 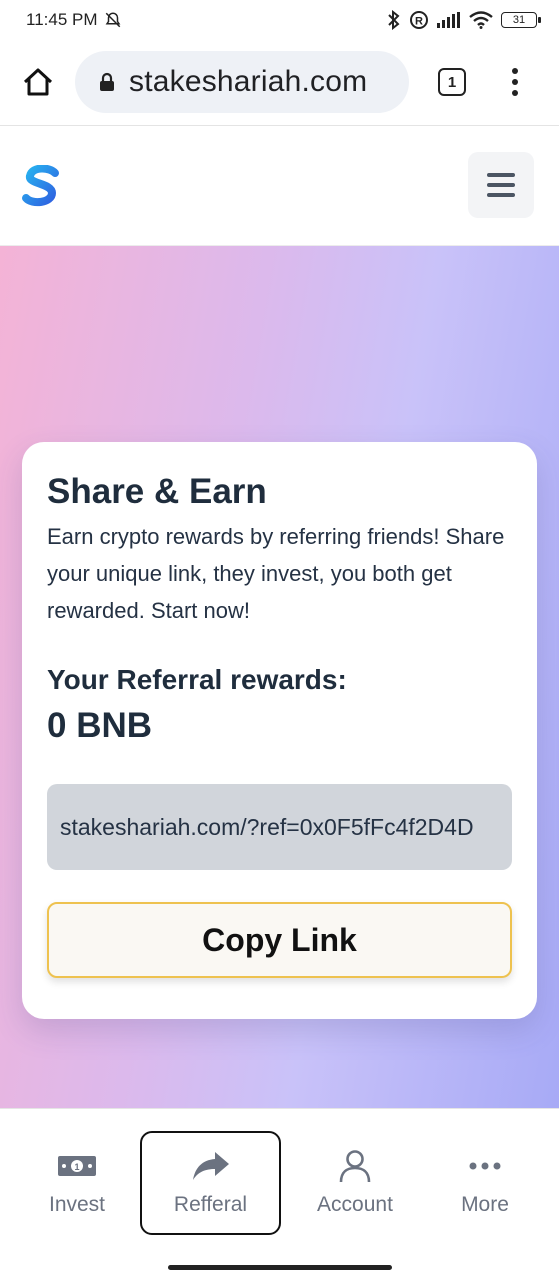 I want to click on signal-icon, so click(x=448, y=20).